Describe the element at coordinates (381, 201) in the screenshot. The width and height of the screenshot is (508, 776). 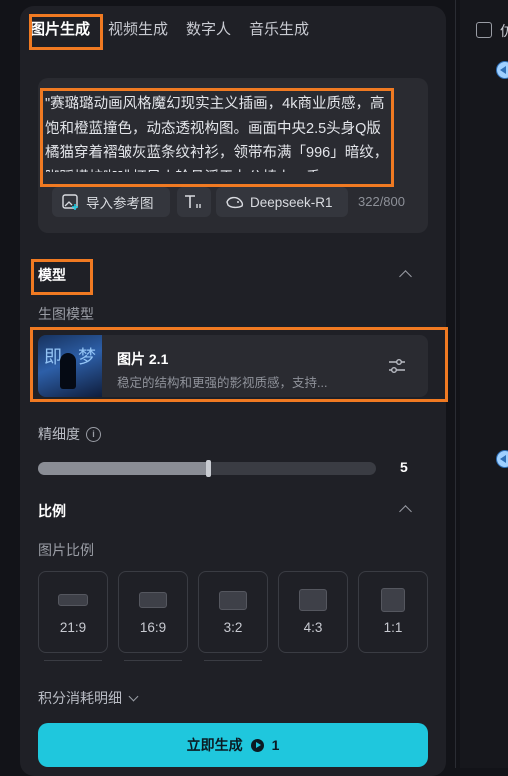
I see `prompt-char-counter: 322/800` at that location.